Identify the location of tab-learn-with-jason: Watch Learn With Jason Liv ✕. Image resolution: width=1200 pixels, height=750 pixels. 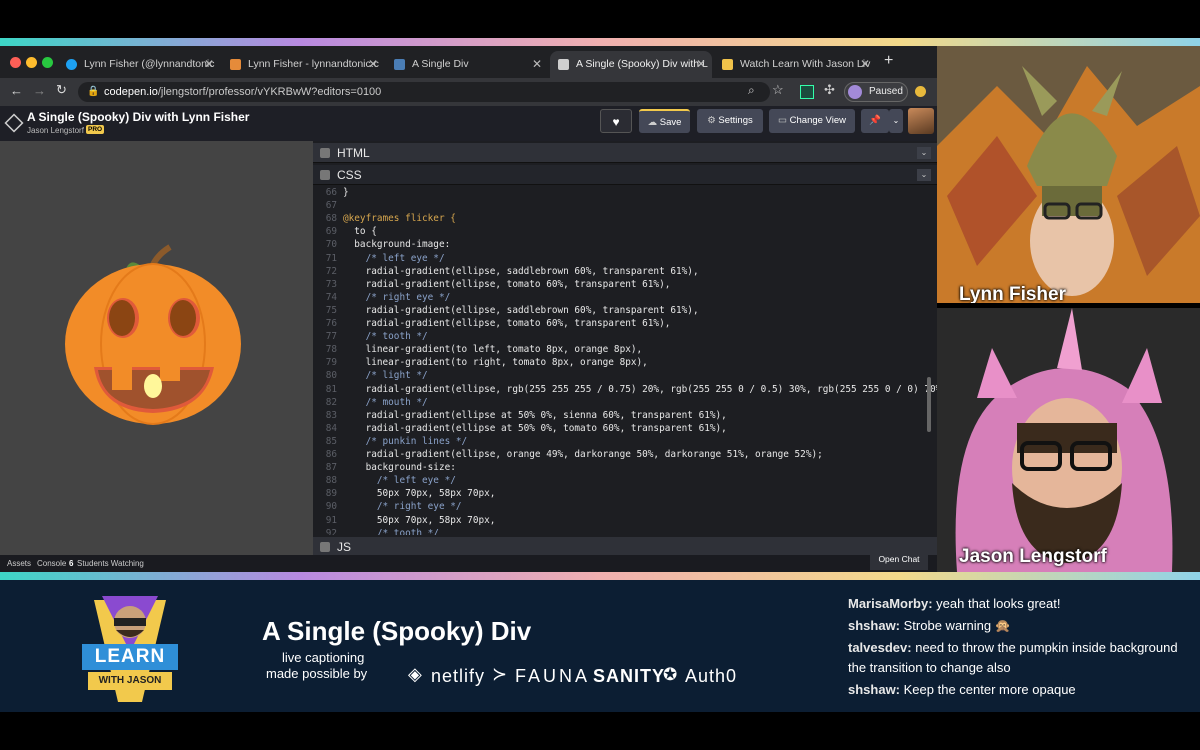
(795, 64).